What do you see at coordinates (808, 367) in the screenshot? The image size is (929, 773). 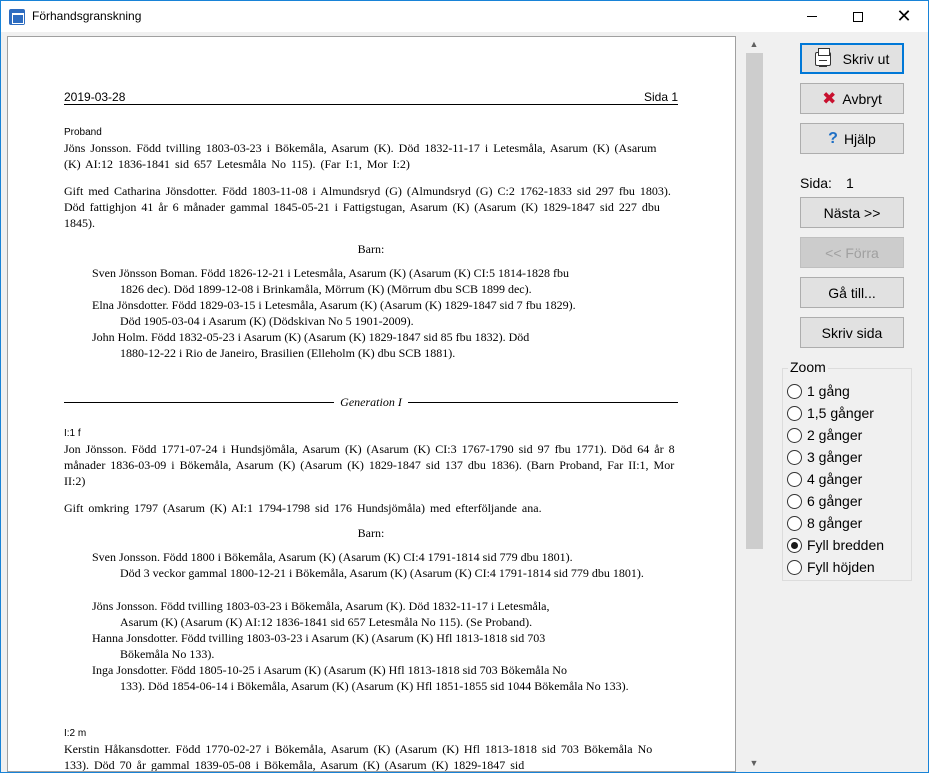 I see `zoom-legend: Zoom` at bounding box center [808, 367].